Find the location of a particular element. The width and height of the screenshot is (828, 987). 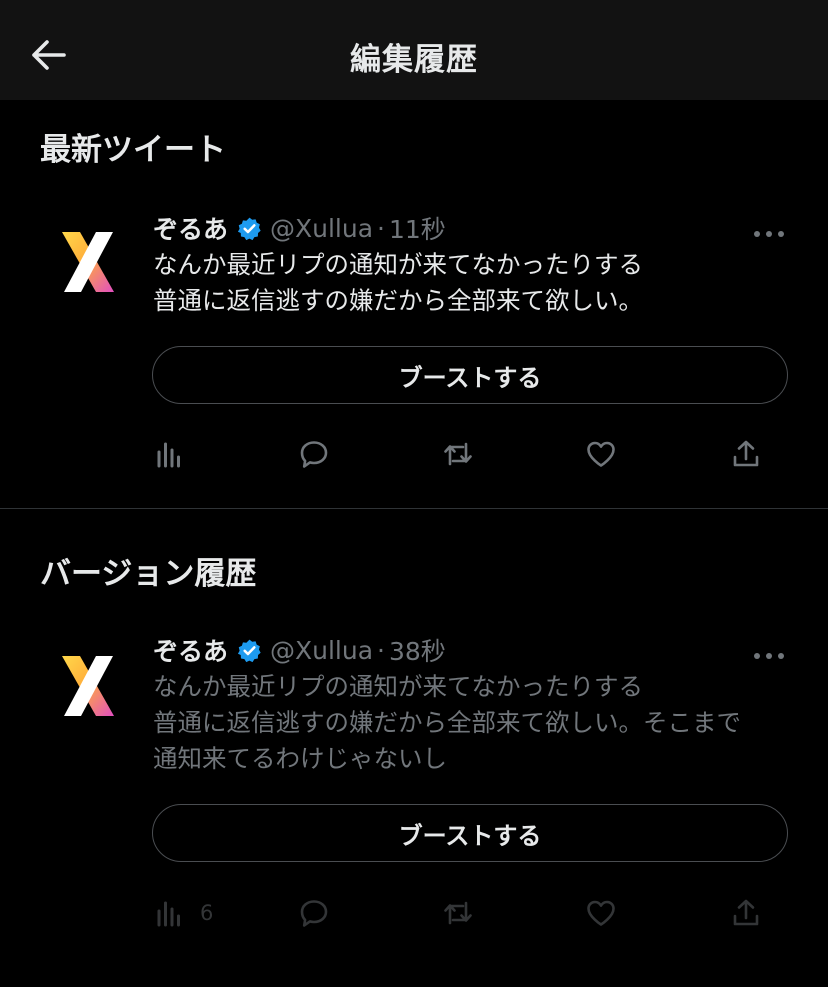

tweet-text-line: 普通に返信逃すの嫌だから全部来て欲しい。そこまで is located at coordinates (447, 722).